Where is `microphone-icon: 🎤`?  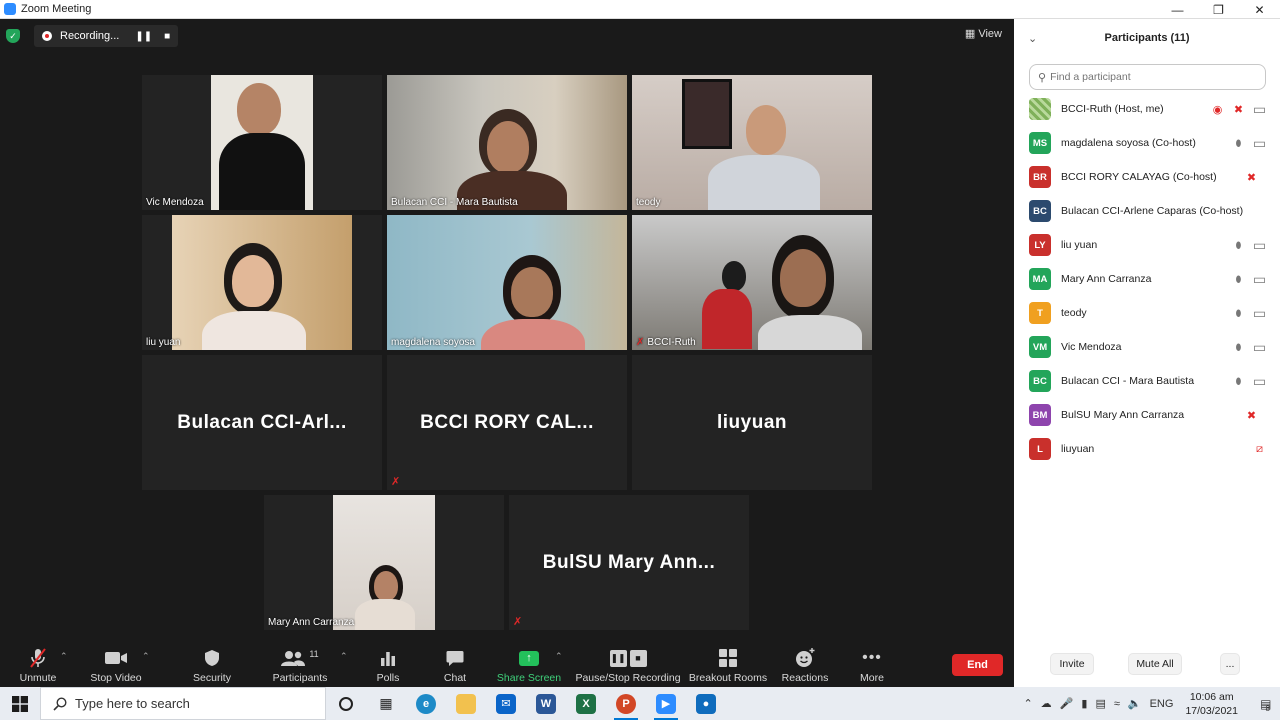 microphone-icon: 🎤 is located at coordinates (1067, 703).